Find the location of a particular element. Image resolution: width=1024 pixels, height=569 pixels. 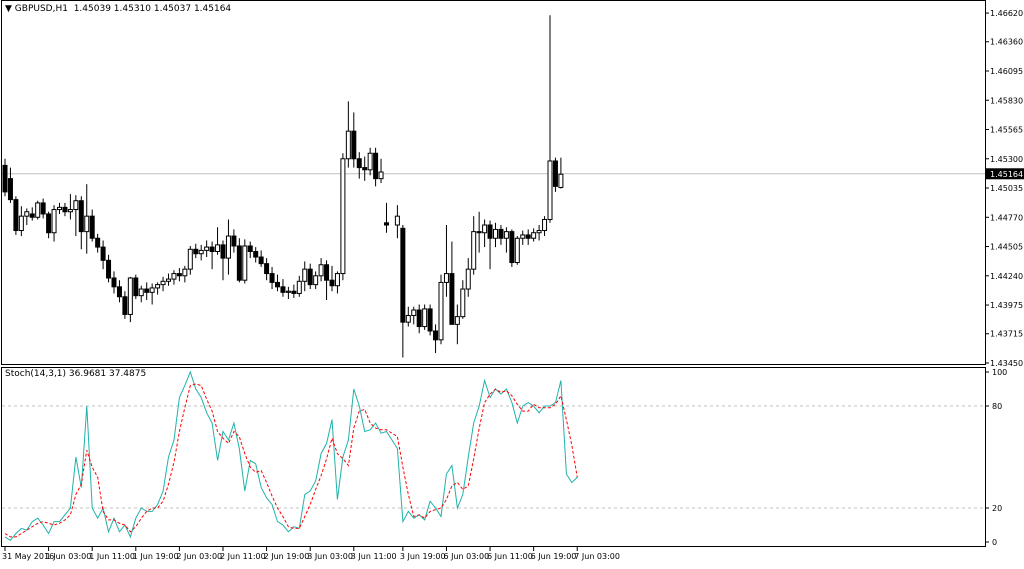

dropdown-triangle-icon: ▼ is located at coordinates (8, 9).